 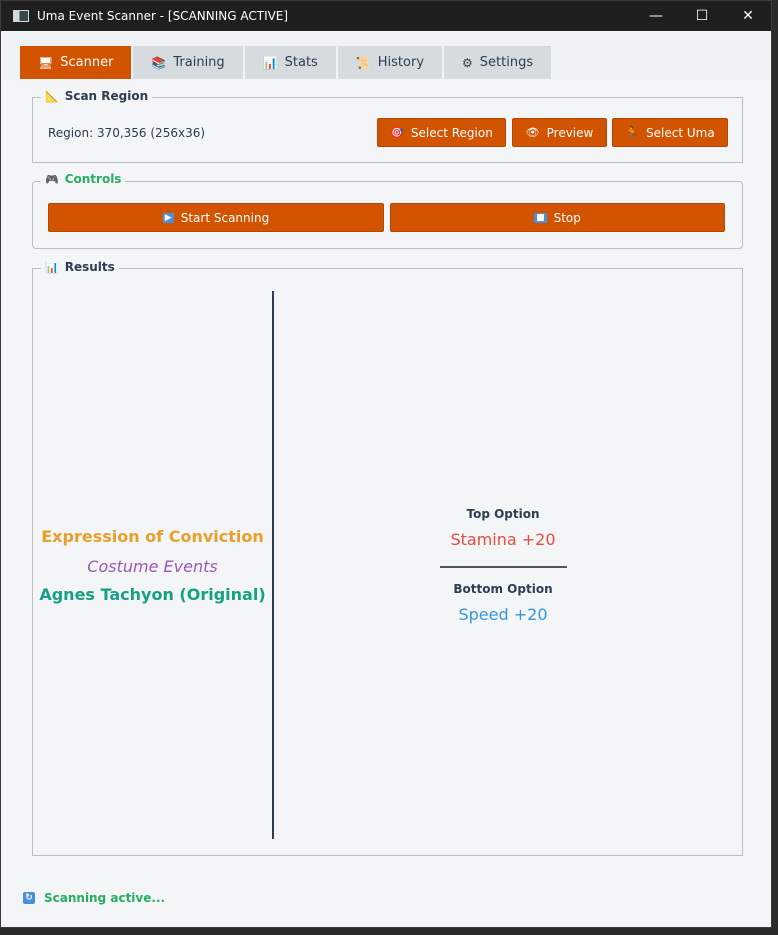 What do you see at coordinates (127, 133) in the screenshot?
I see `region-coordinates: Region: 370,356 (256x36)` at bounding box center [127, 133].